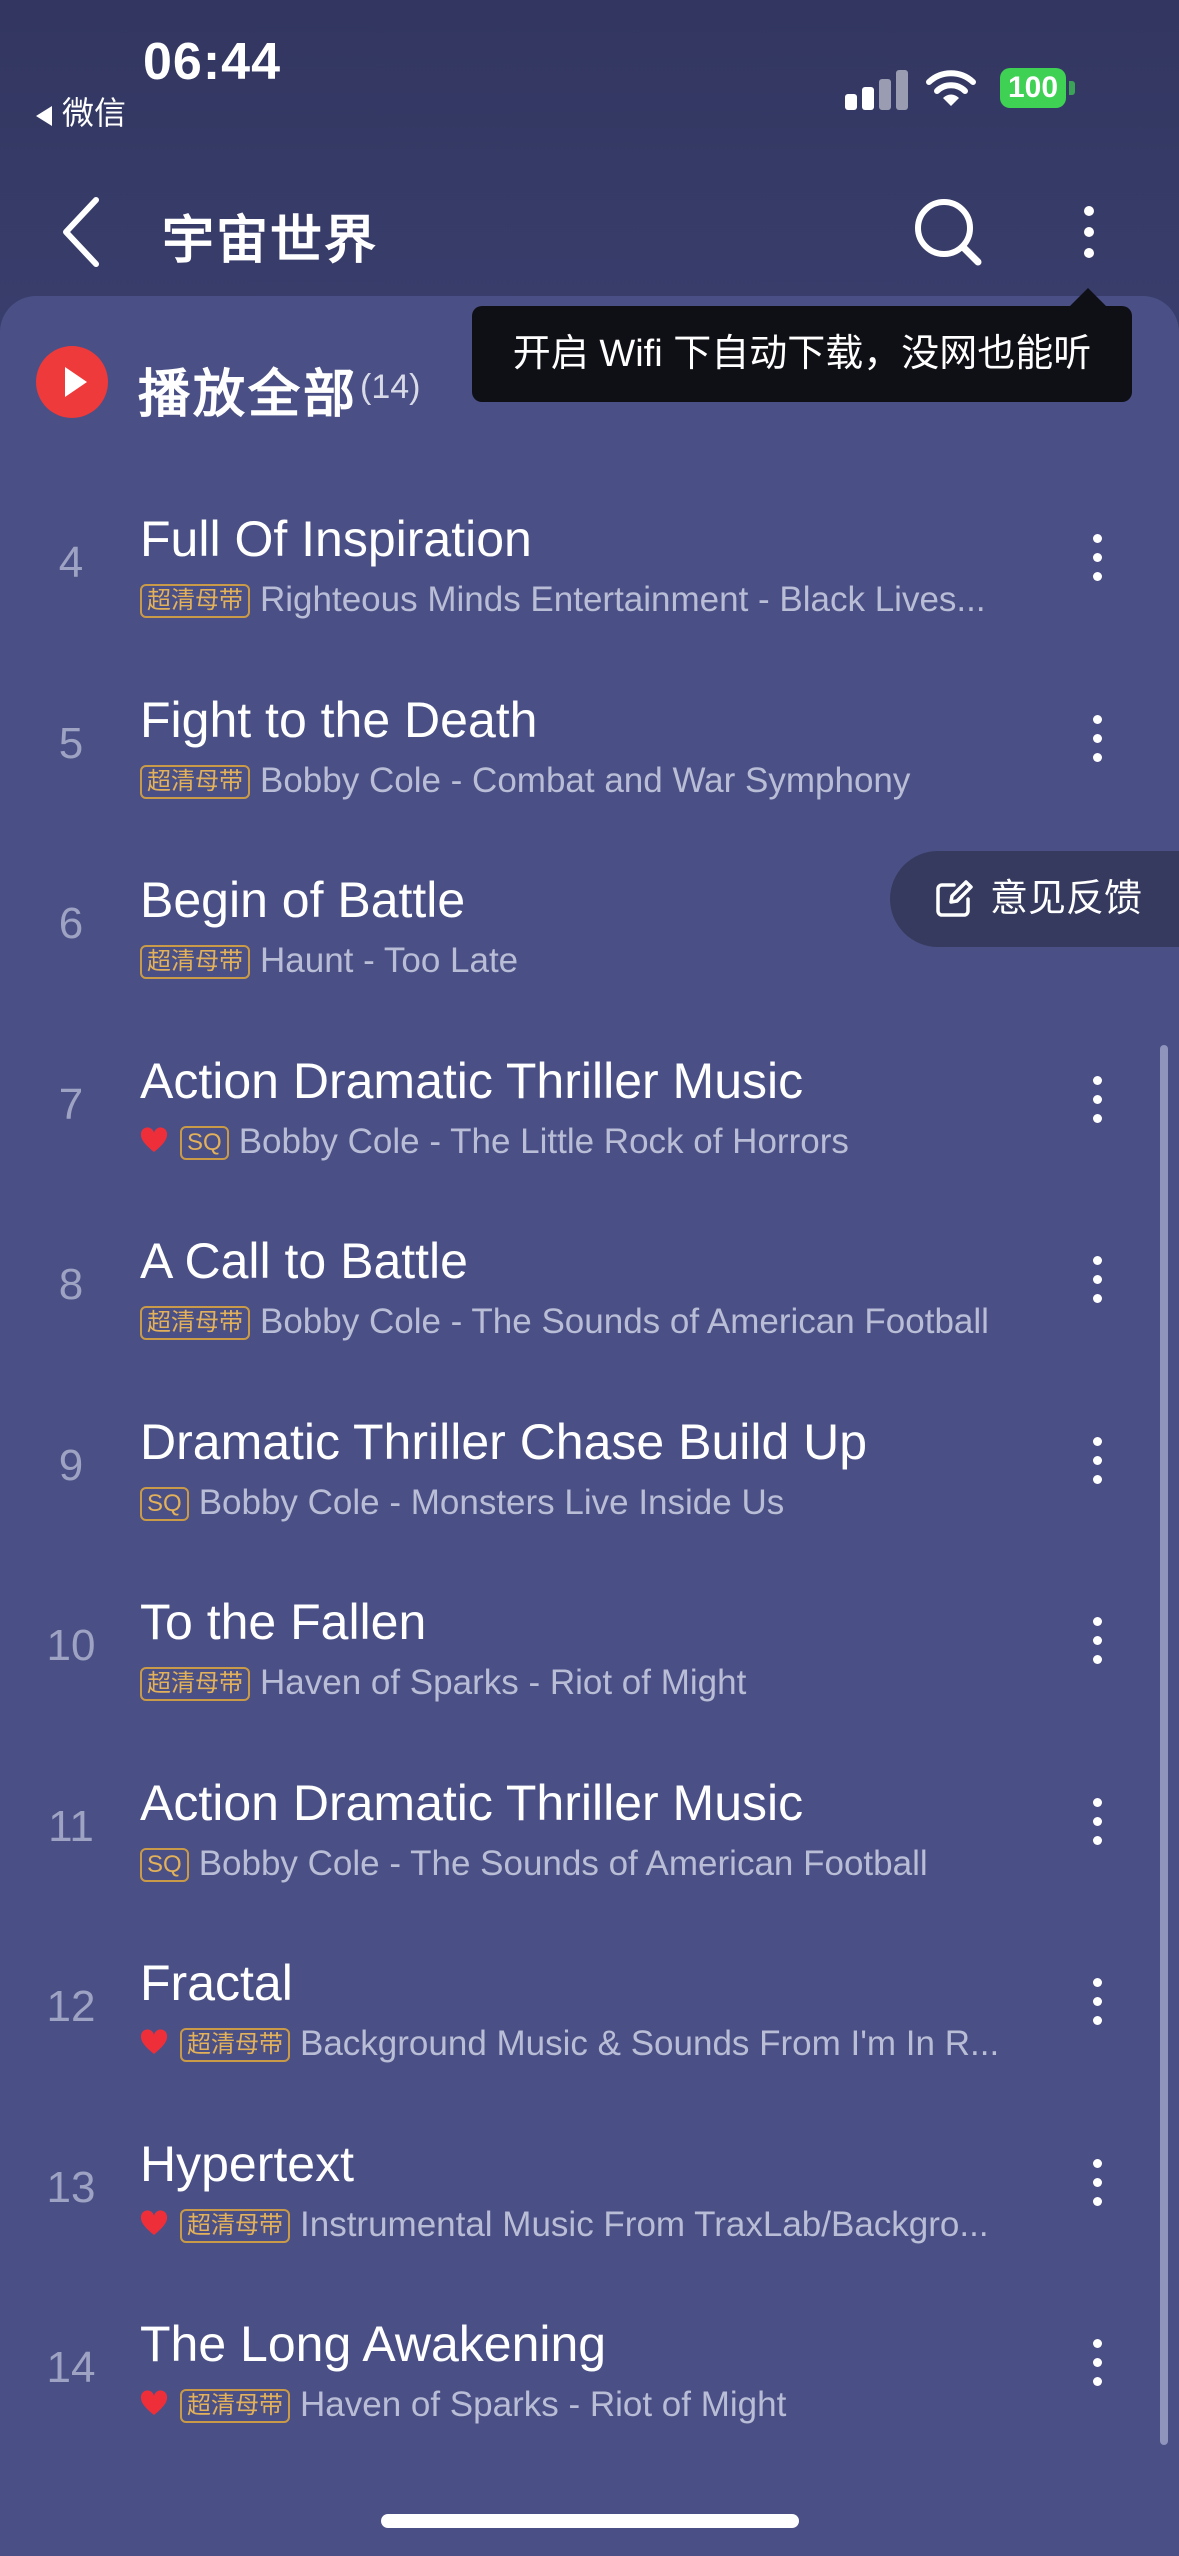 This screenshot has width=1179, height=2556. Describe the element at coordinates (1164, 1745) in the screenshot. I see `scrollbar` at that location.